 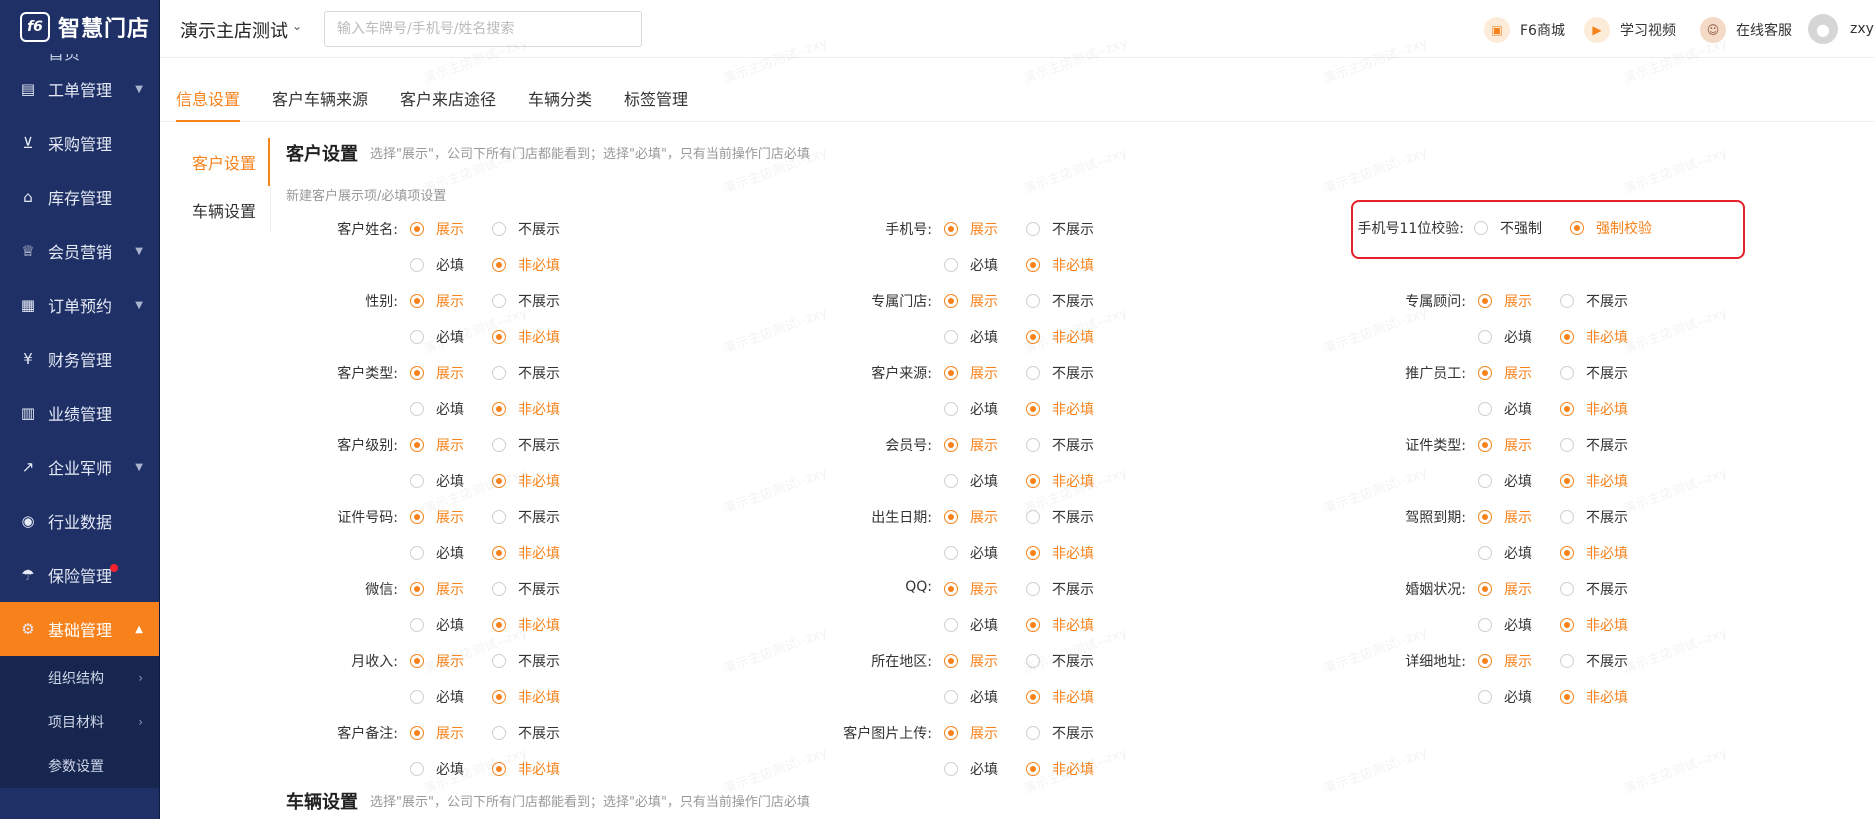 What do you see at coordinates (79, 678) in the screenshot?
I see `sidebar-subitem-0: 组织结构 ›` at bounding box center [79, 678].